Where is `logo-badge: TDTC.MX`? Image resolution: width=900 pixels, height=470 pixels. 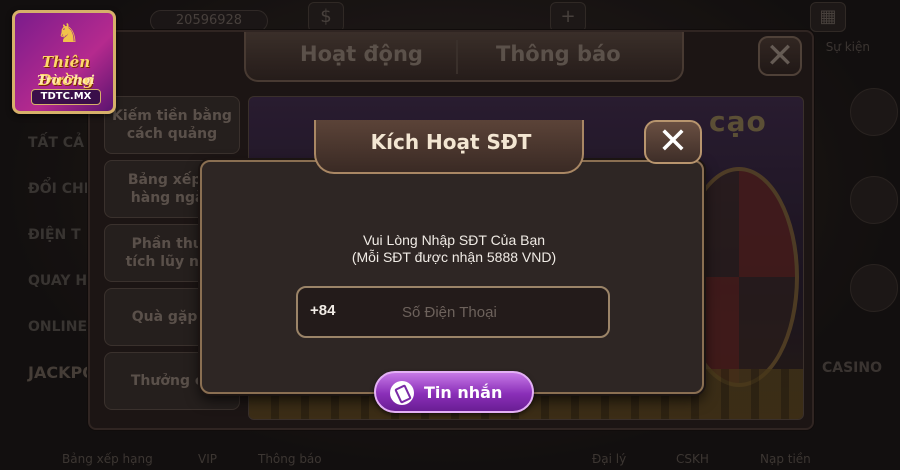
logo-badge: TDTC.MX is located at coordinates (66, 97).